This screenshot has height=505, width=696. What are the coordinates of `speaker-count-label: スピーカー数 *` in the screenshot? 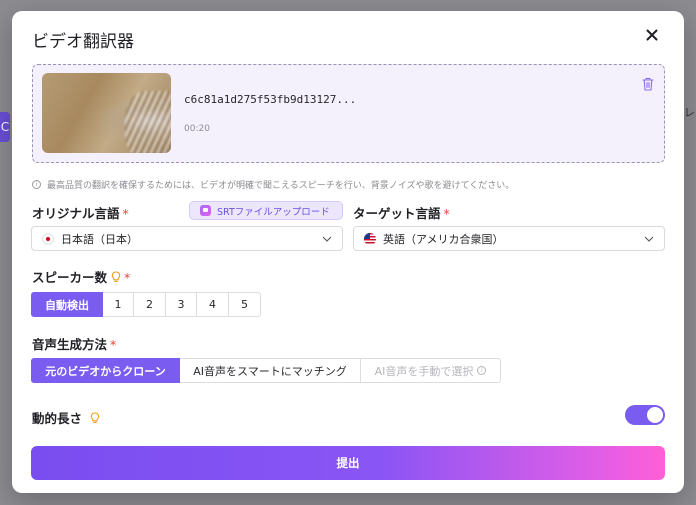 It's located at (81, 277).